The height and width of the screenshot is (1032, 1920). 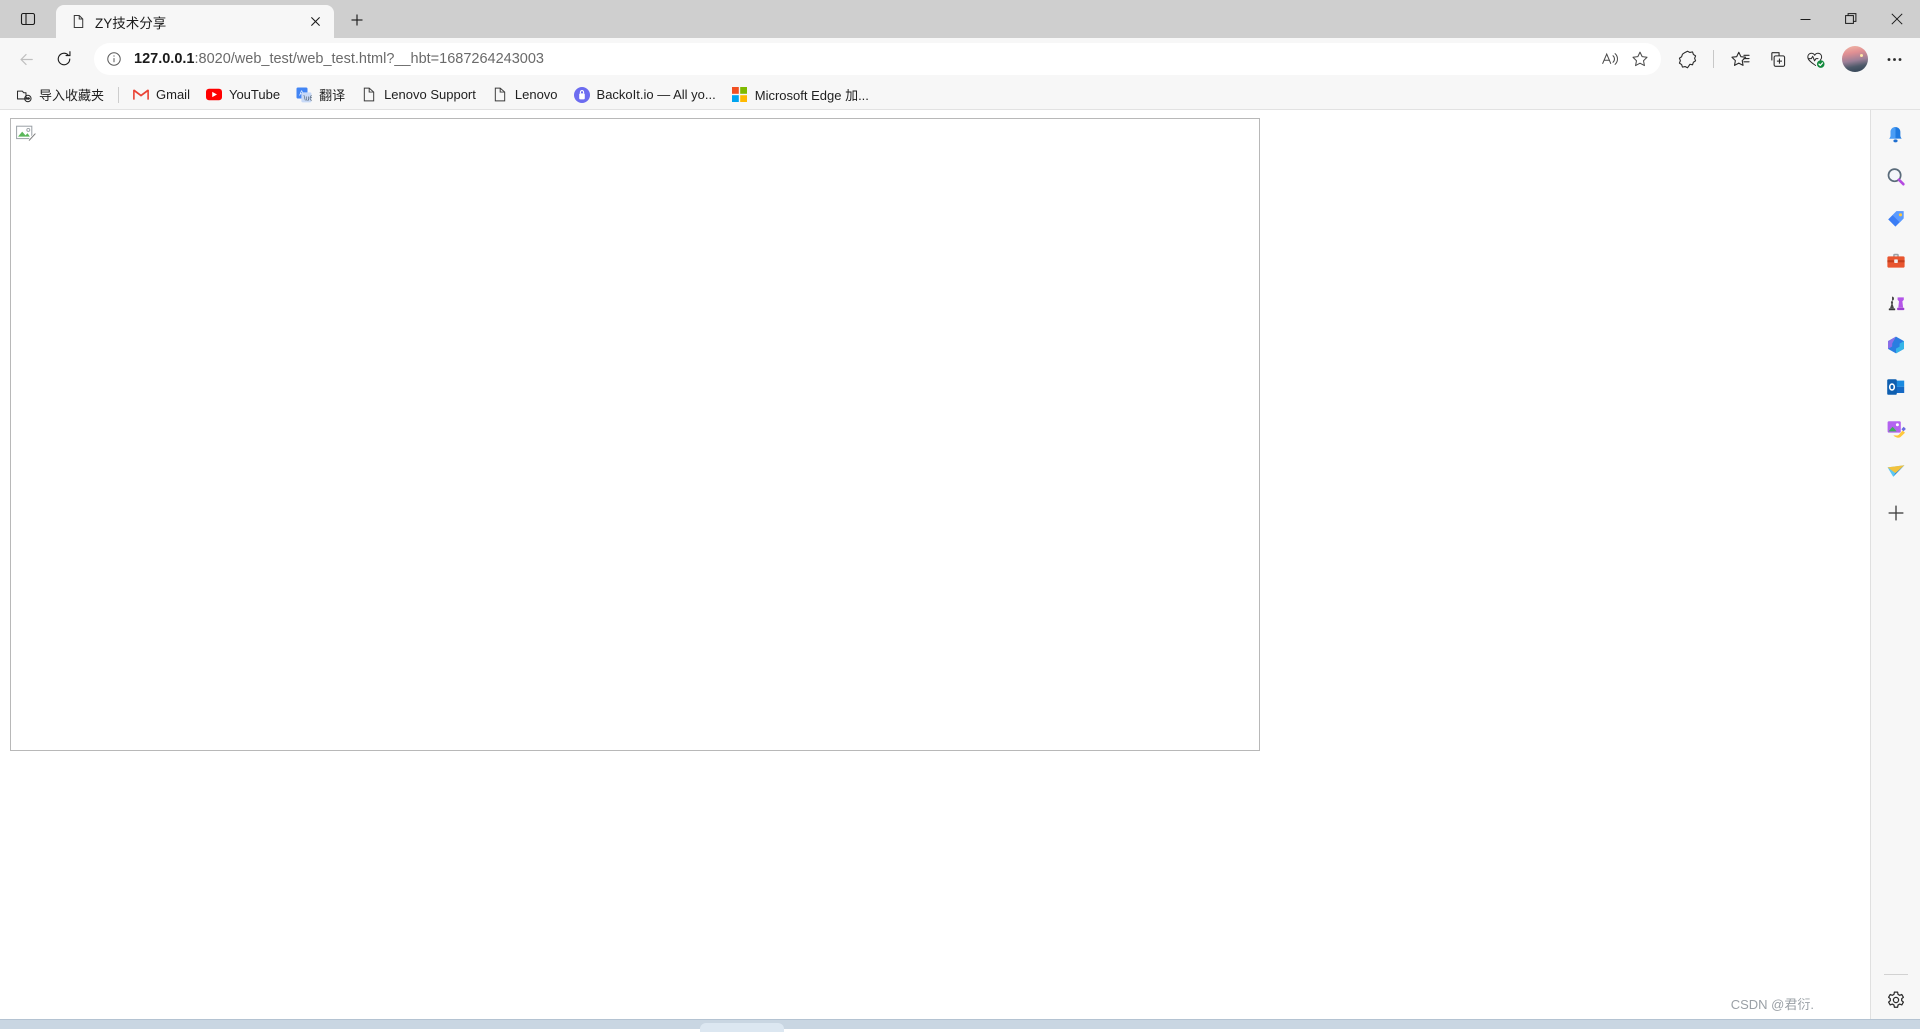 I want to click on tab-actions-icon, so click(x=28, y=19).